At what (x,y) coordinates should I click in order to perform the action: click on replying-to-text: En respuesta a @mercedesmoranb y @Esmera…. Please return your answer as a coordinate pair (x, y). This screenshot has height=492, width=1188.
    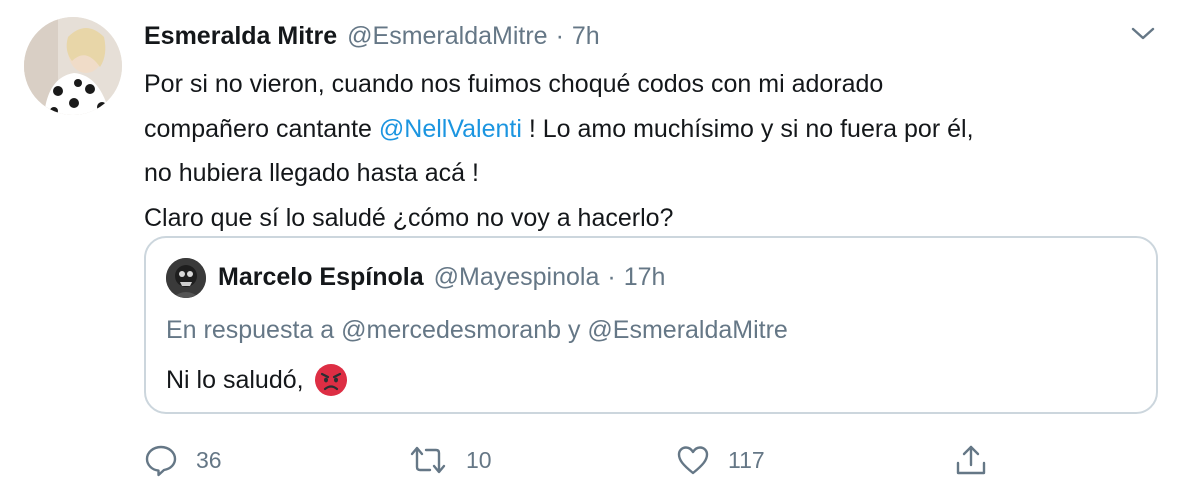
    Looking at the image, I should click on (477, 330).